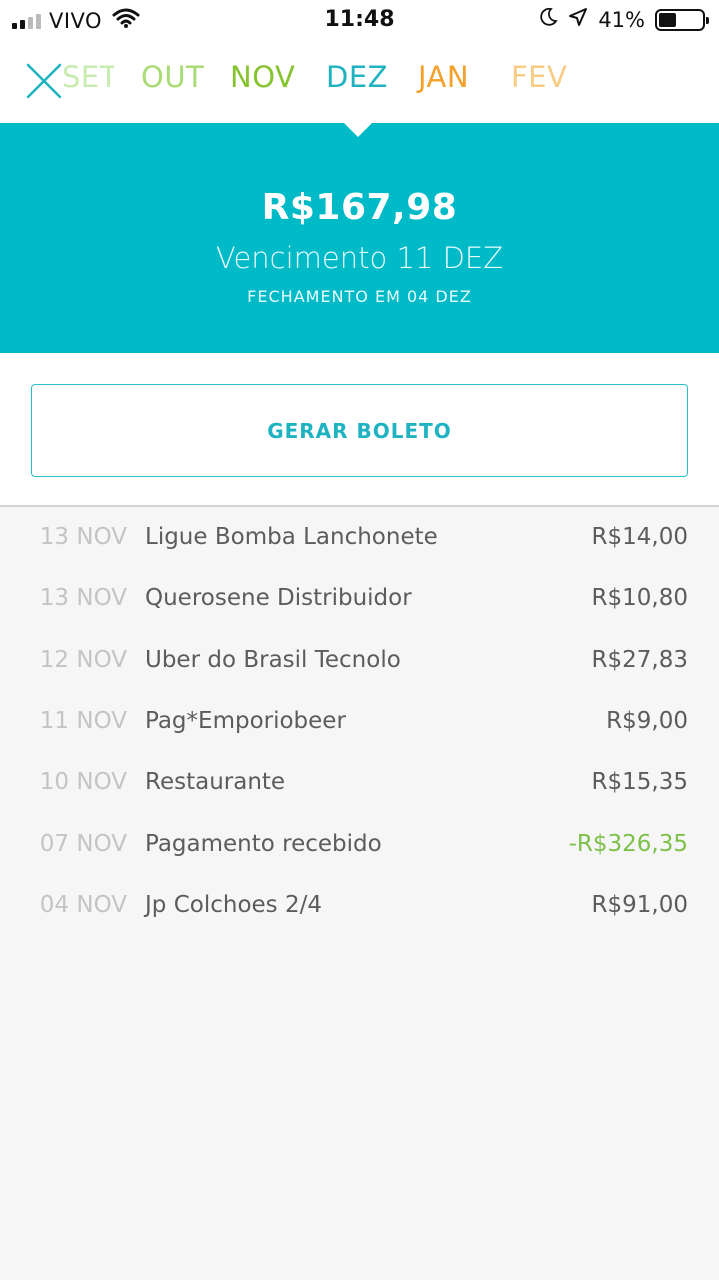 The height and width of the screenshot is (1280, 719). I want to click on moon-icon, so click(548, 19).